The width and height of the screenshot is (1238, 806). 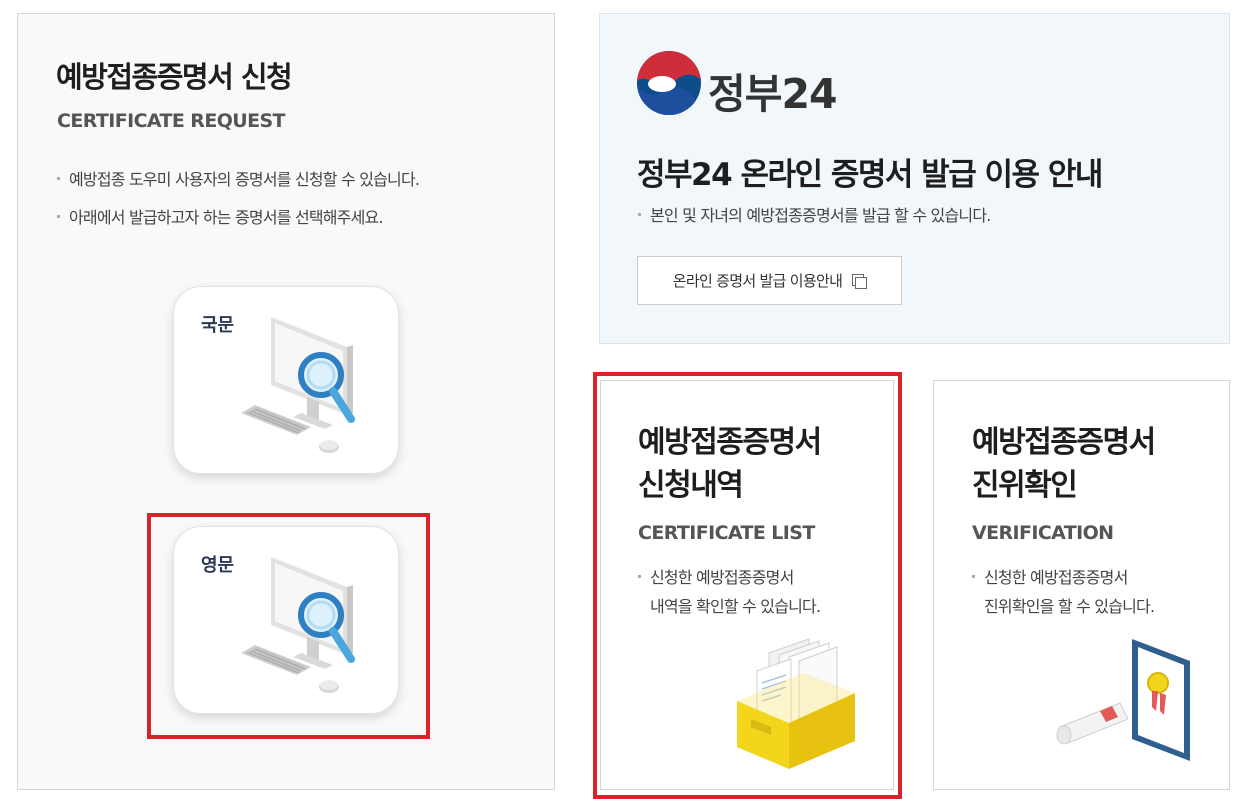 What do you see at coordinates (820, 215) in the screenshot?
I see `bullet-text: 본인 및 자녀의 예방접종증명서를 발급 할 수 있습니다.` at bounding box center [820, 215].